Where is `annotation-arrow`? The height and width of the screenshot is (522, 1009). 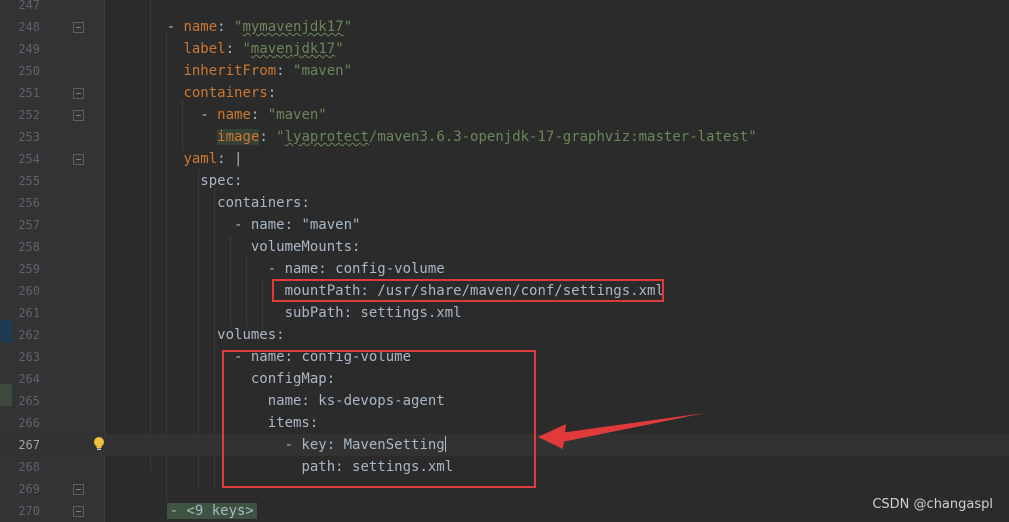 annotation-arrow is located at coordinates (621, 431).